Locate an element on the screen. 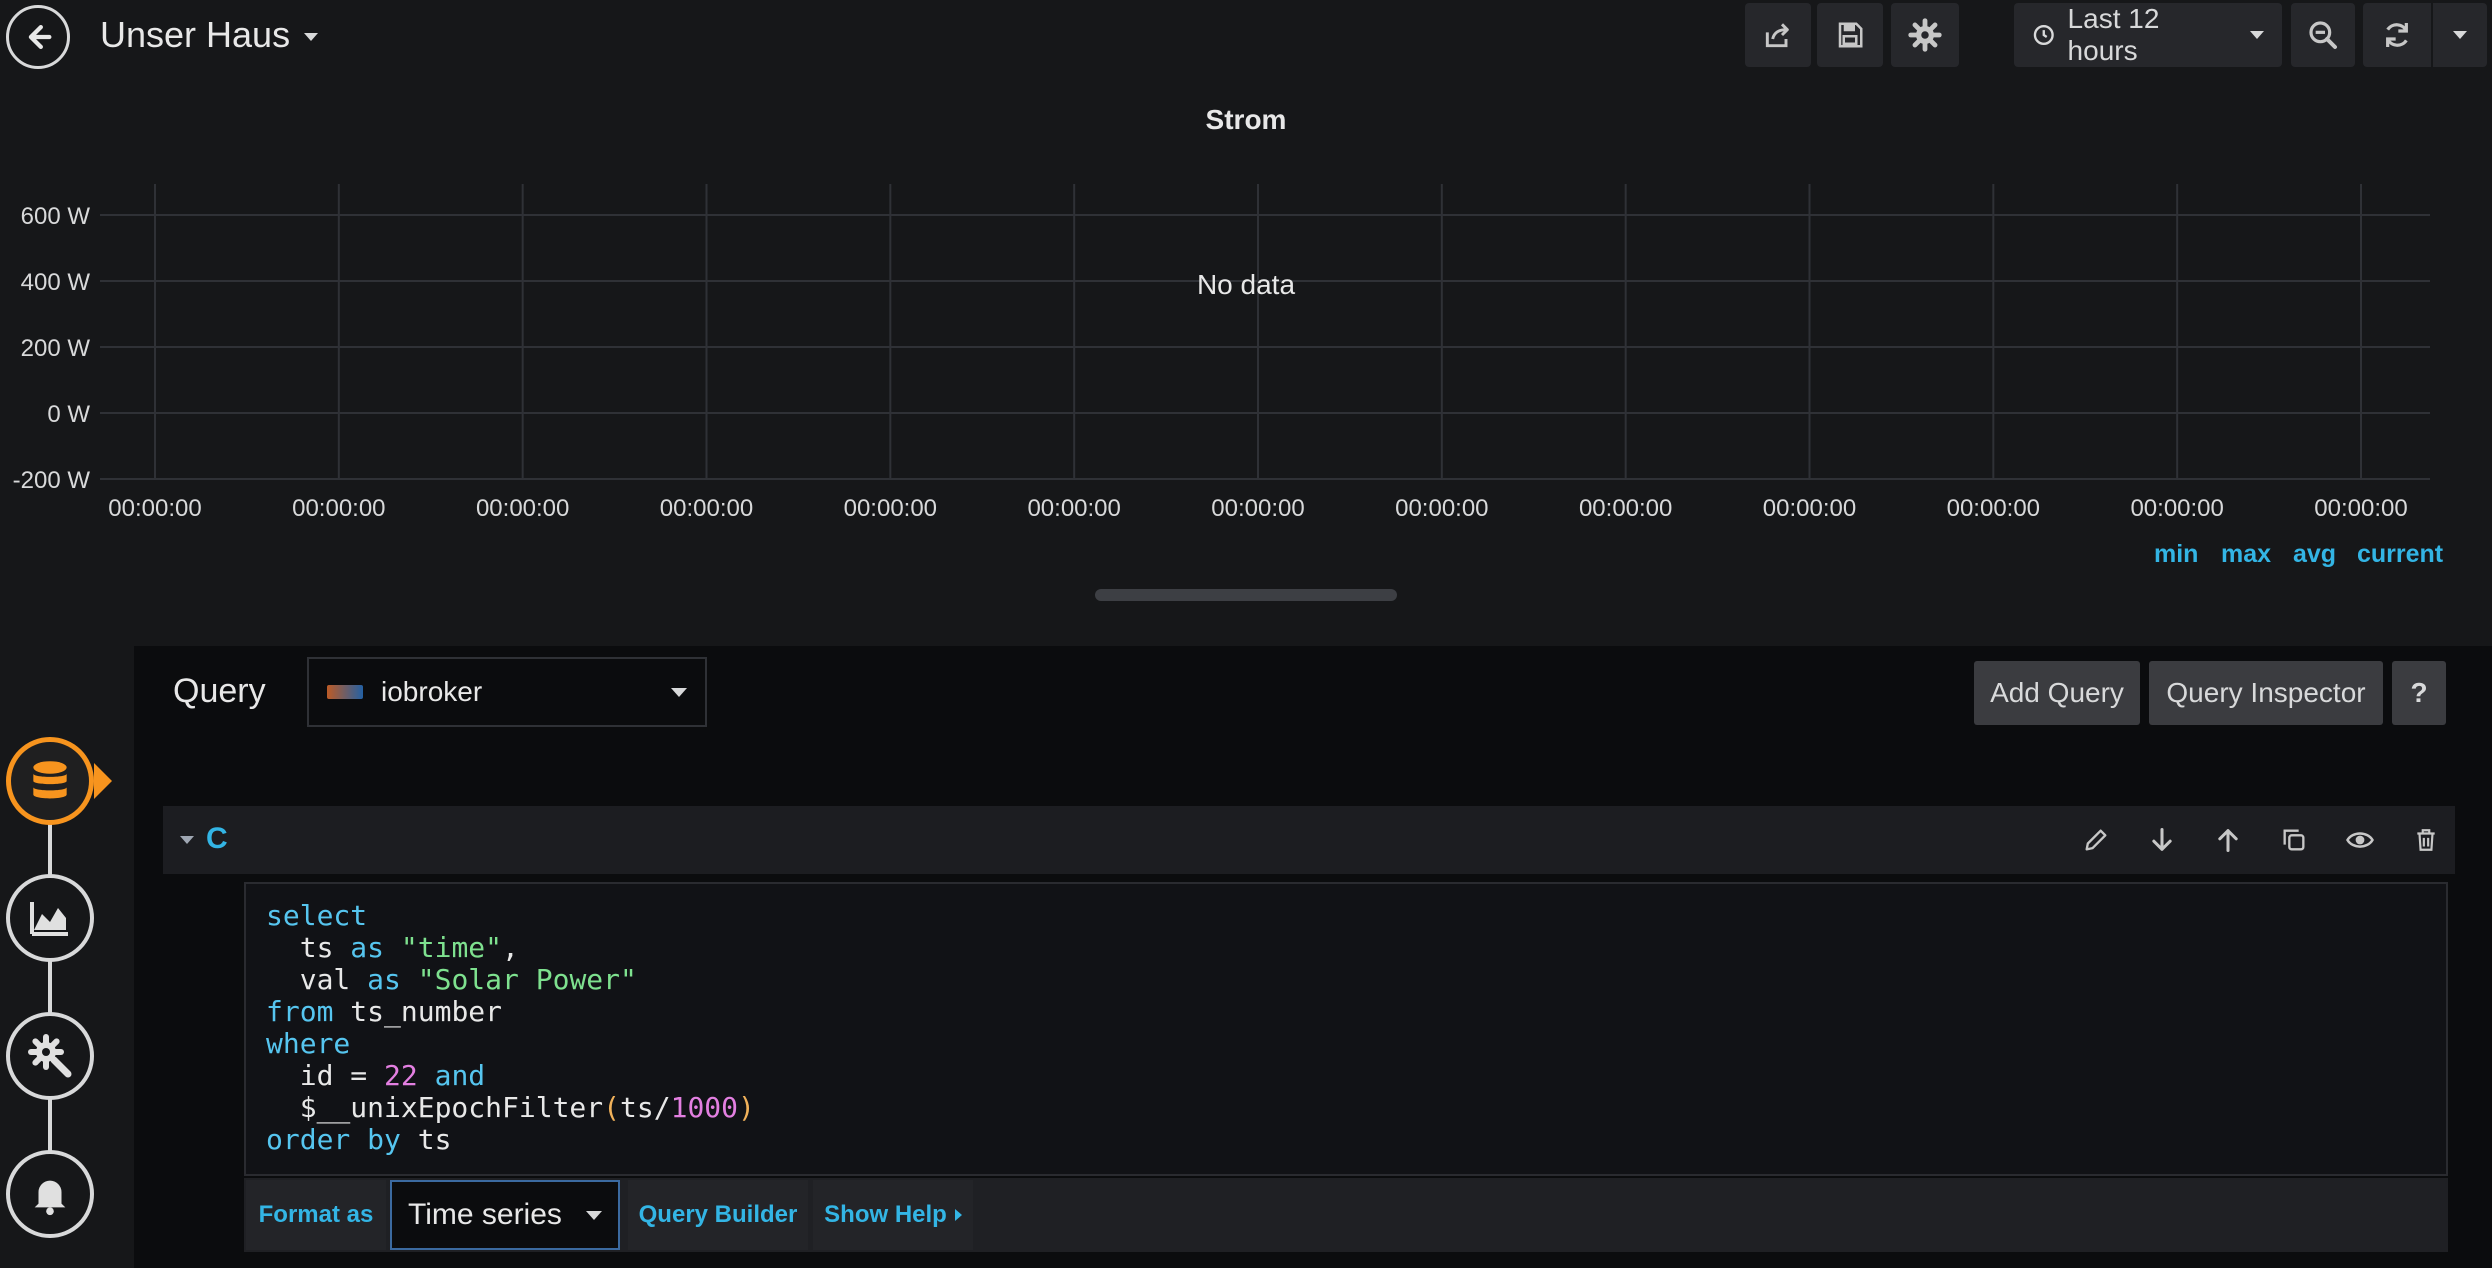 Image resolution: width=2492 pixels, height=1268 pixels. share-button is located at coordinates (1778, 35).